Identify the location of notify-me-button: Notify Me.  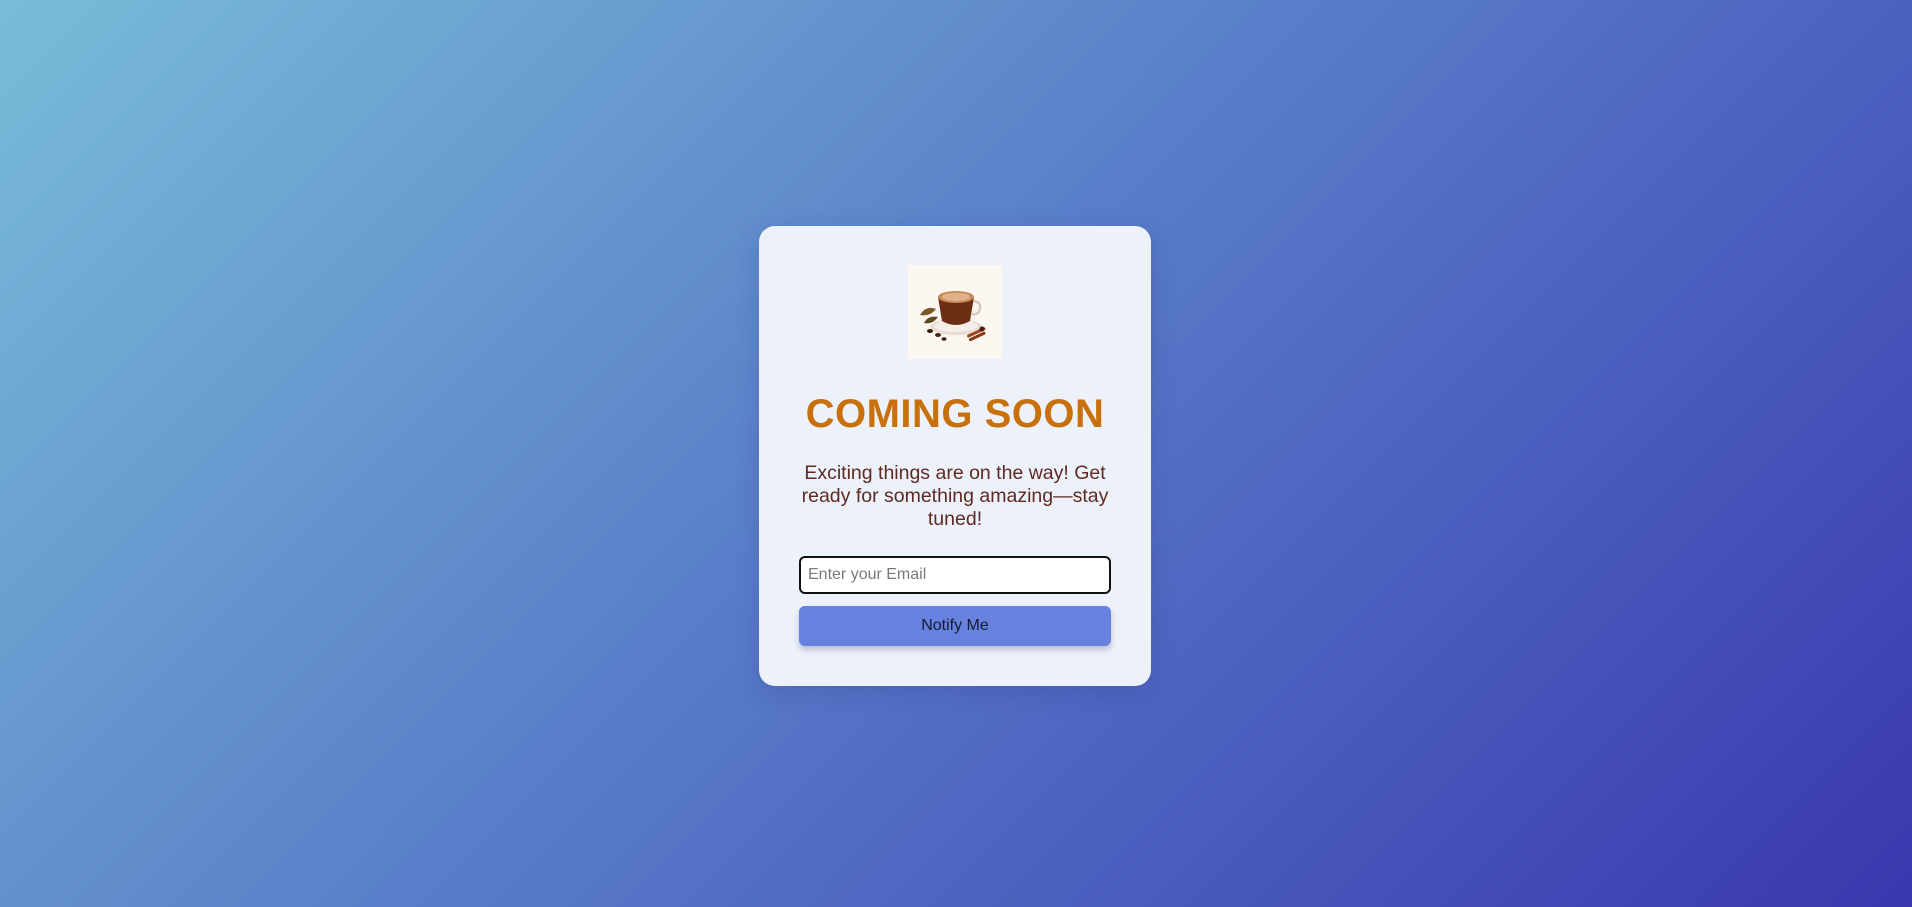
(955, 626).